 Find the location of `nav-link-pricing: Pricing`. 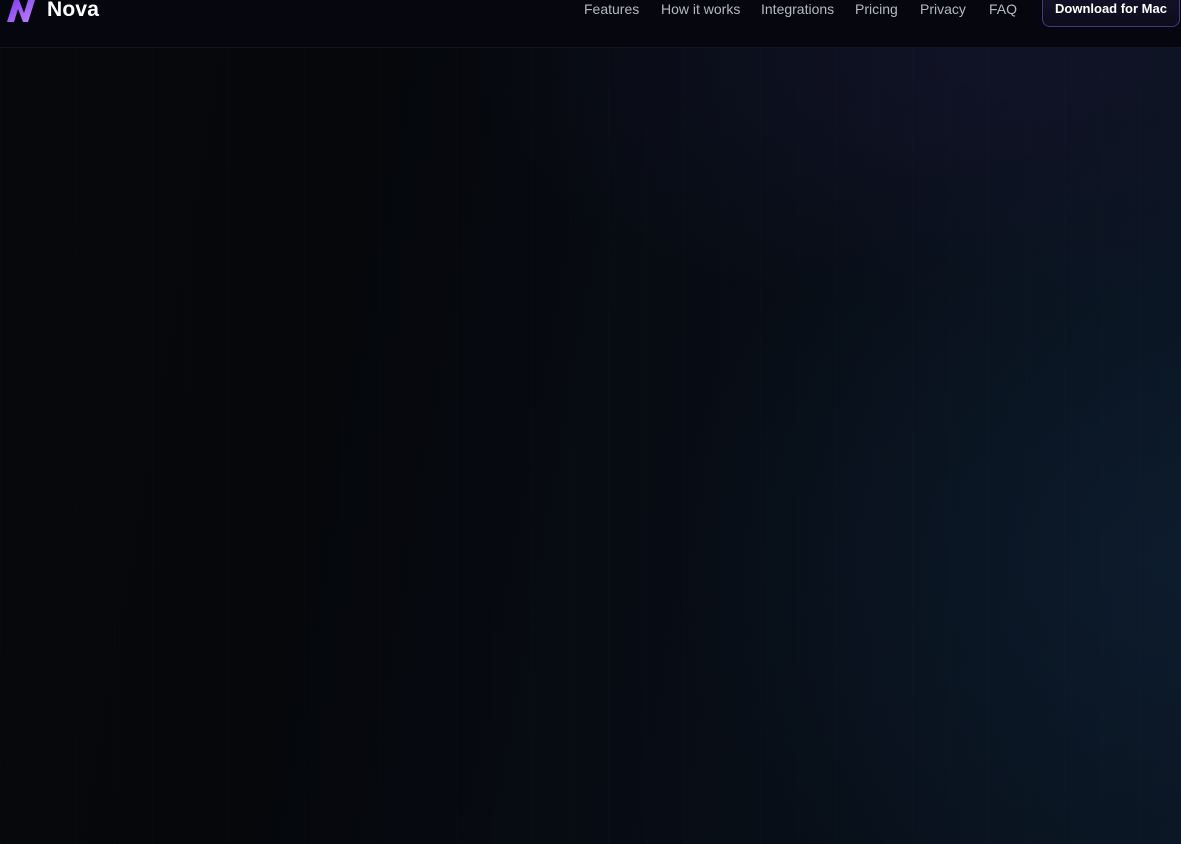

nav-link-pricing: Pricing is located at coordinates (876, 9).